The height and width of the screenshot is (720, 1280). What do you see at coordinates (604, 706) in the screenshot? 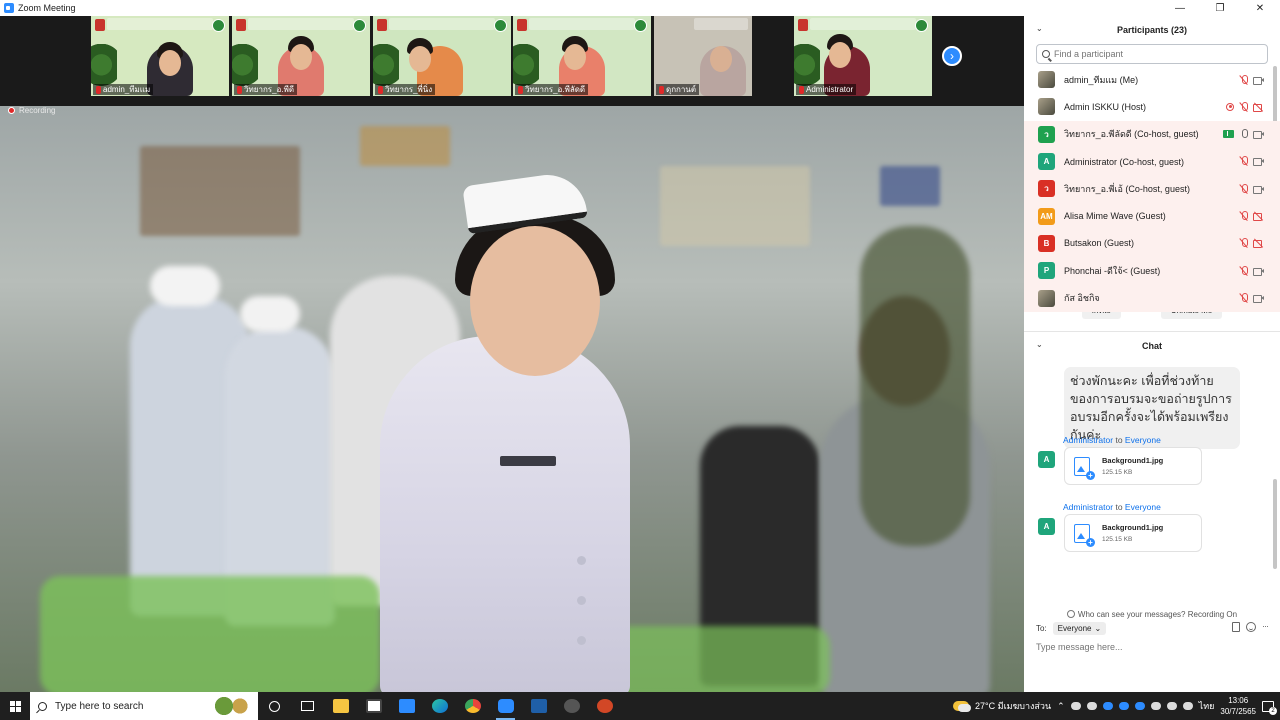
I see `taskbar-powerpoint` at bounding box center [604, 706].